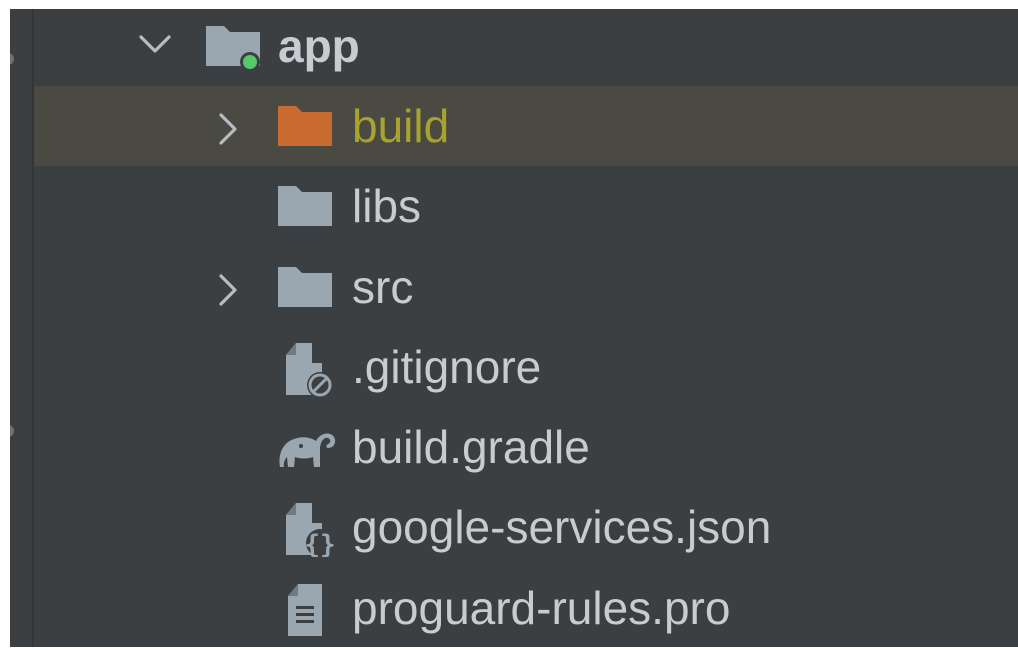 This screenshot has width=1018, height=650. Describe the element at coordinates (305, 447) in the screenshot. I see `gradle-elephant-icon` at that location.